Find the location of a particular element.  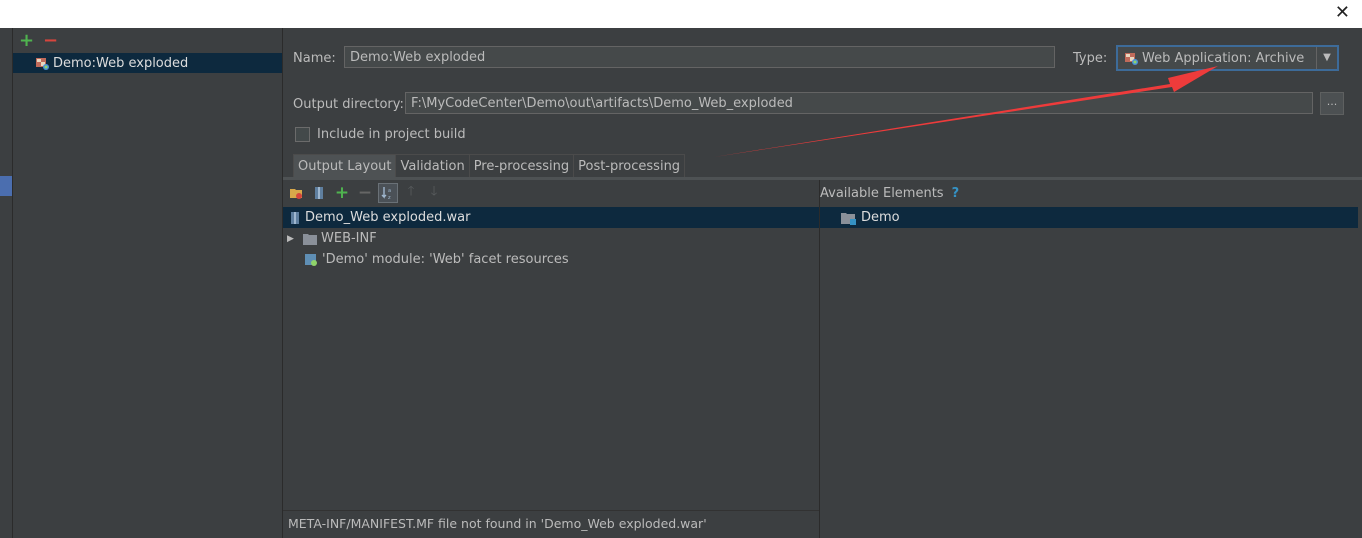

create-archive-icon is located at coordinates (319, 193).